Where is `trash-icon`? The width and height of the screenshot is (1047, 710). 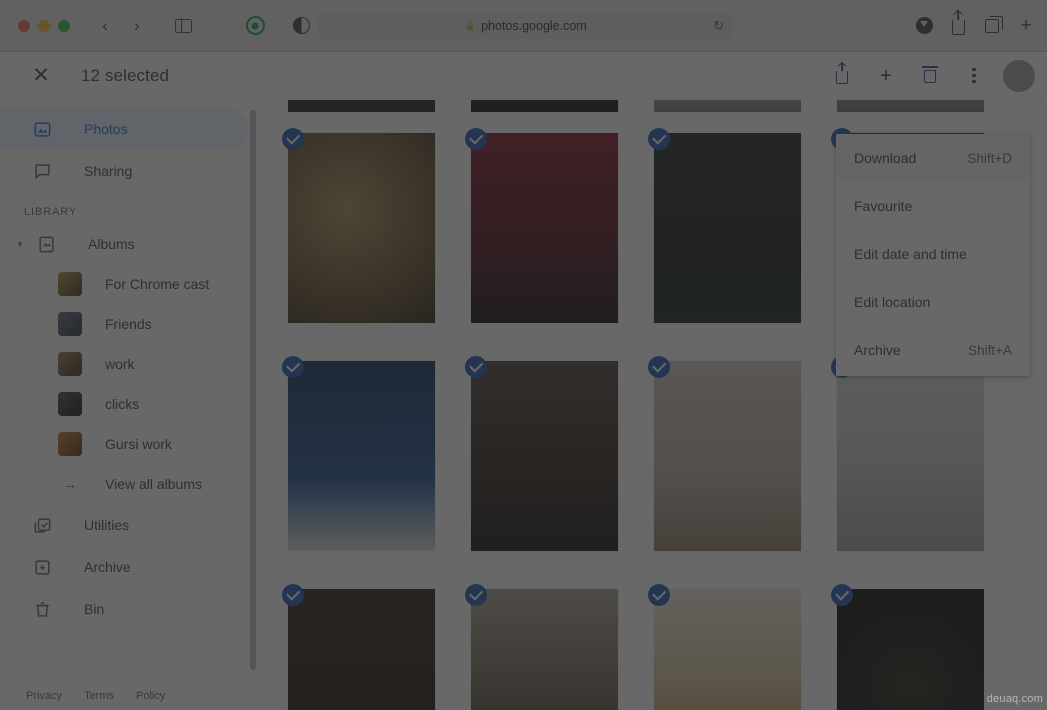 trash-icon is located at coordinates (930, 74).